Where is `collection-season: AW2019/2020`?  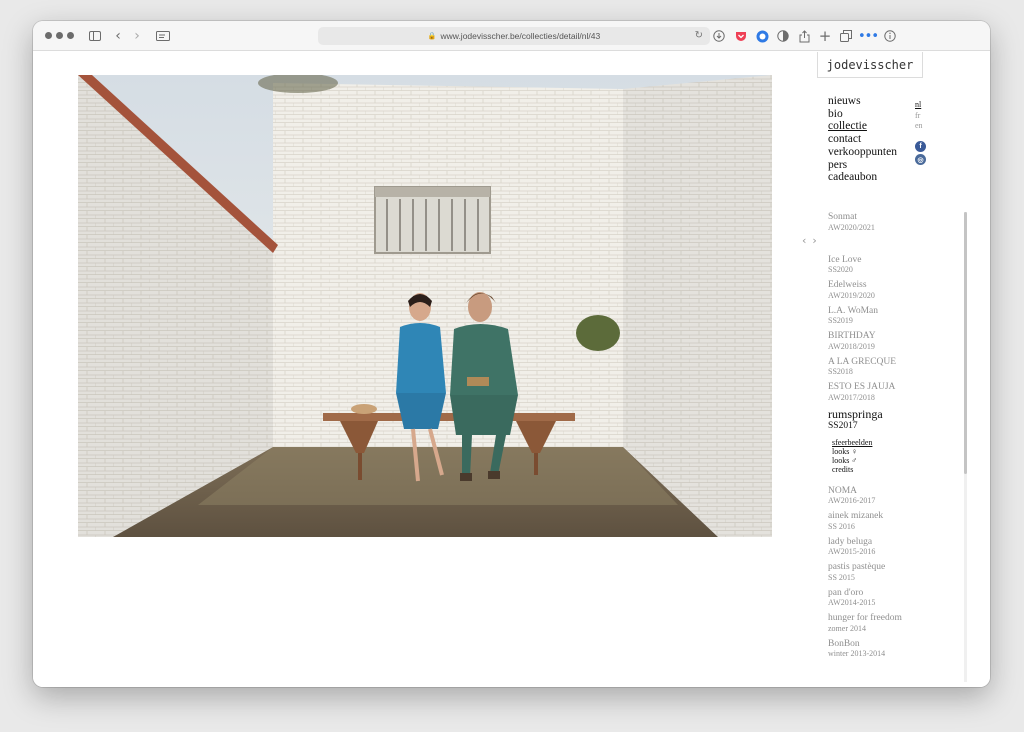
collection-season: AW2019/2020 is located at coordinates (851, 295).